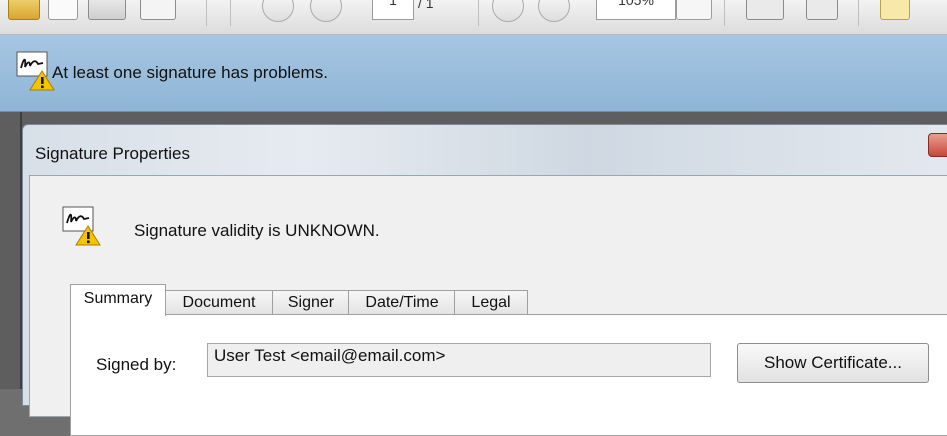 Image resolution: width=947 pixels, height=436 pixels. I want to click on tab-label: Date/Time, so click(402, 302).